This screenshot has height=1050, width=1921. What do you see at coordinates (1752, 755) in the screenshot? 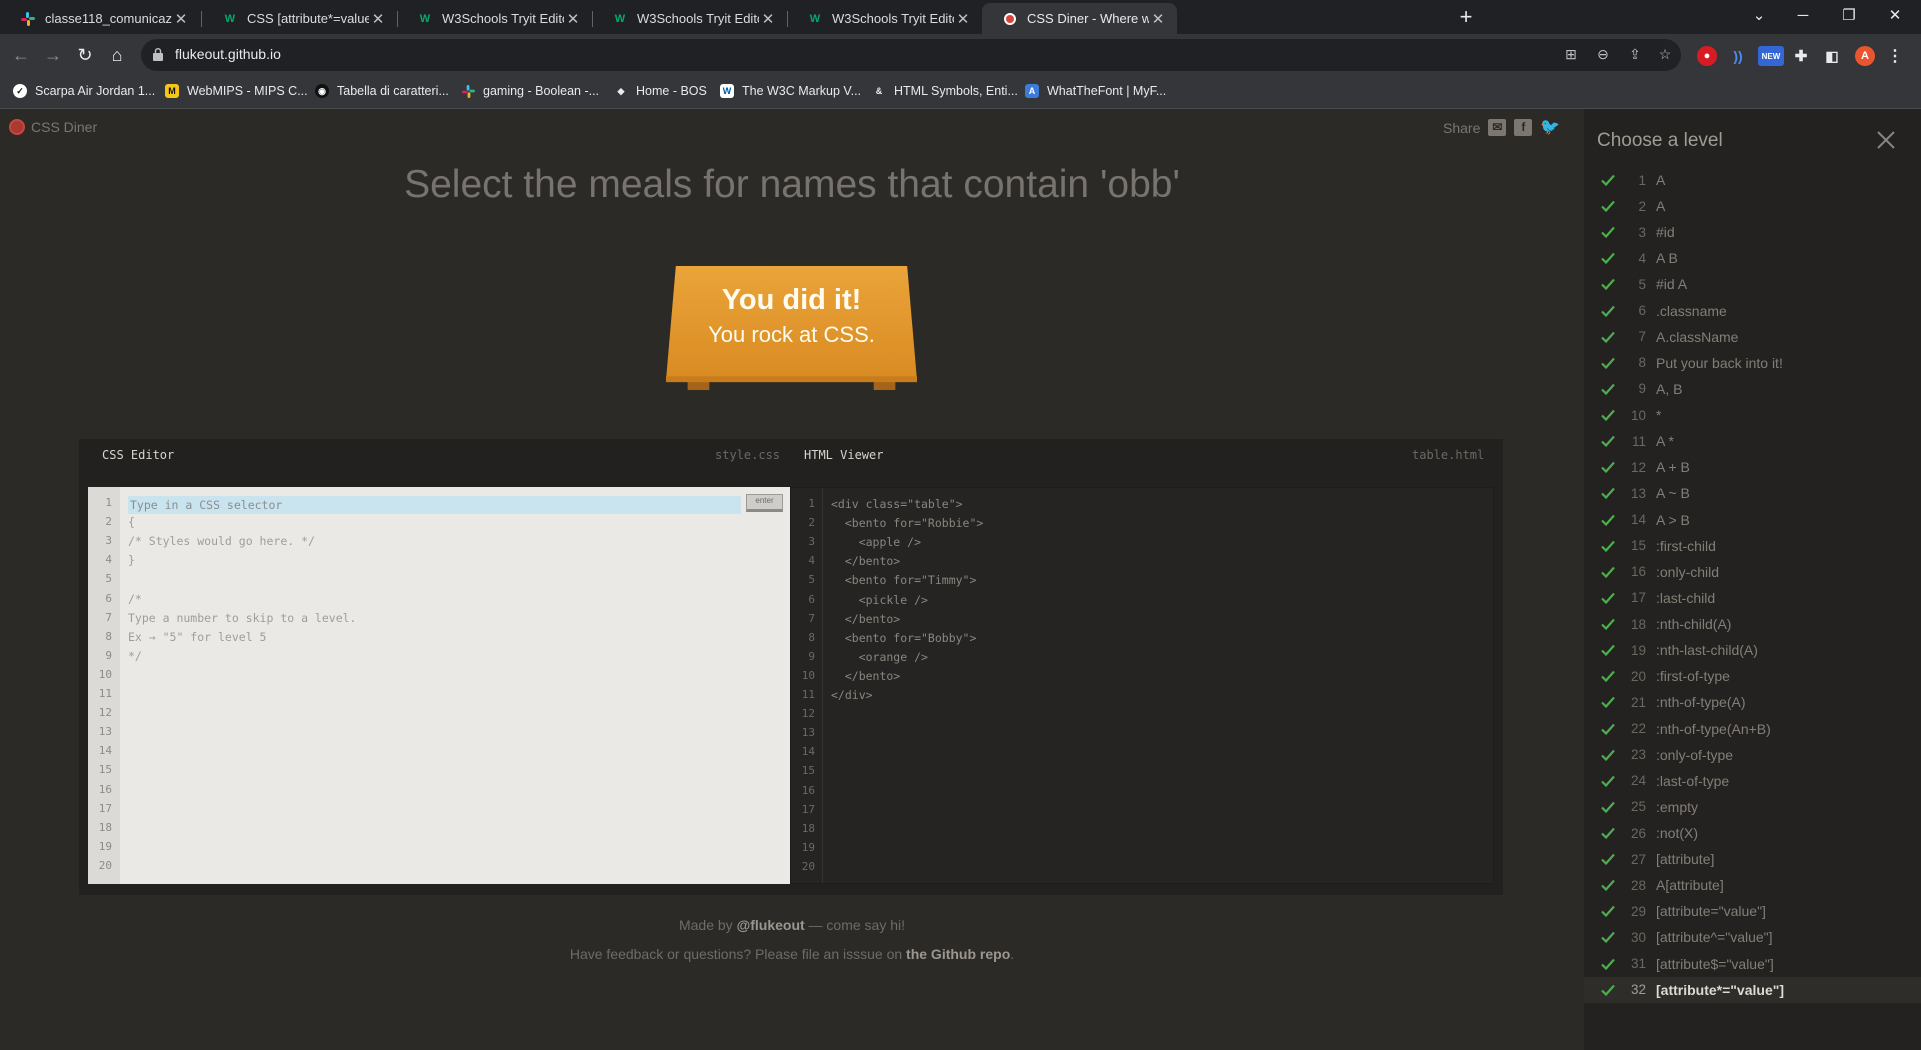
I see `level-item: 23:only-of-type` at bounding box center [1752, 755].